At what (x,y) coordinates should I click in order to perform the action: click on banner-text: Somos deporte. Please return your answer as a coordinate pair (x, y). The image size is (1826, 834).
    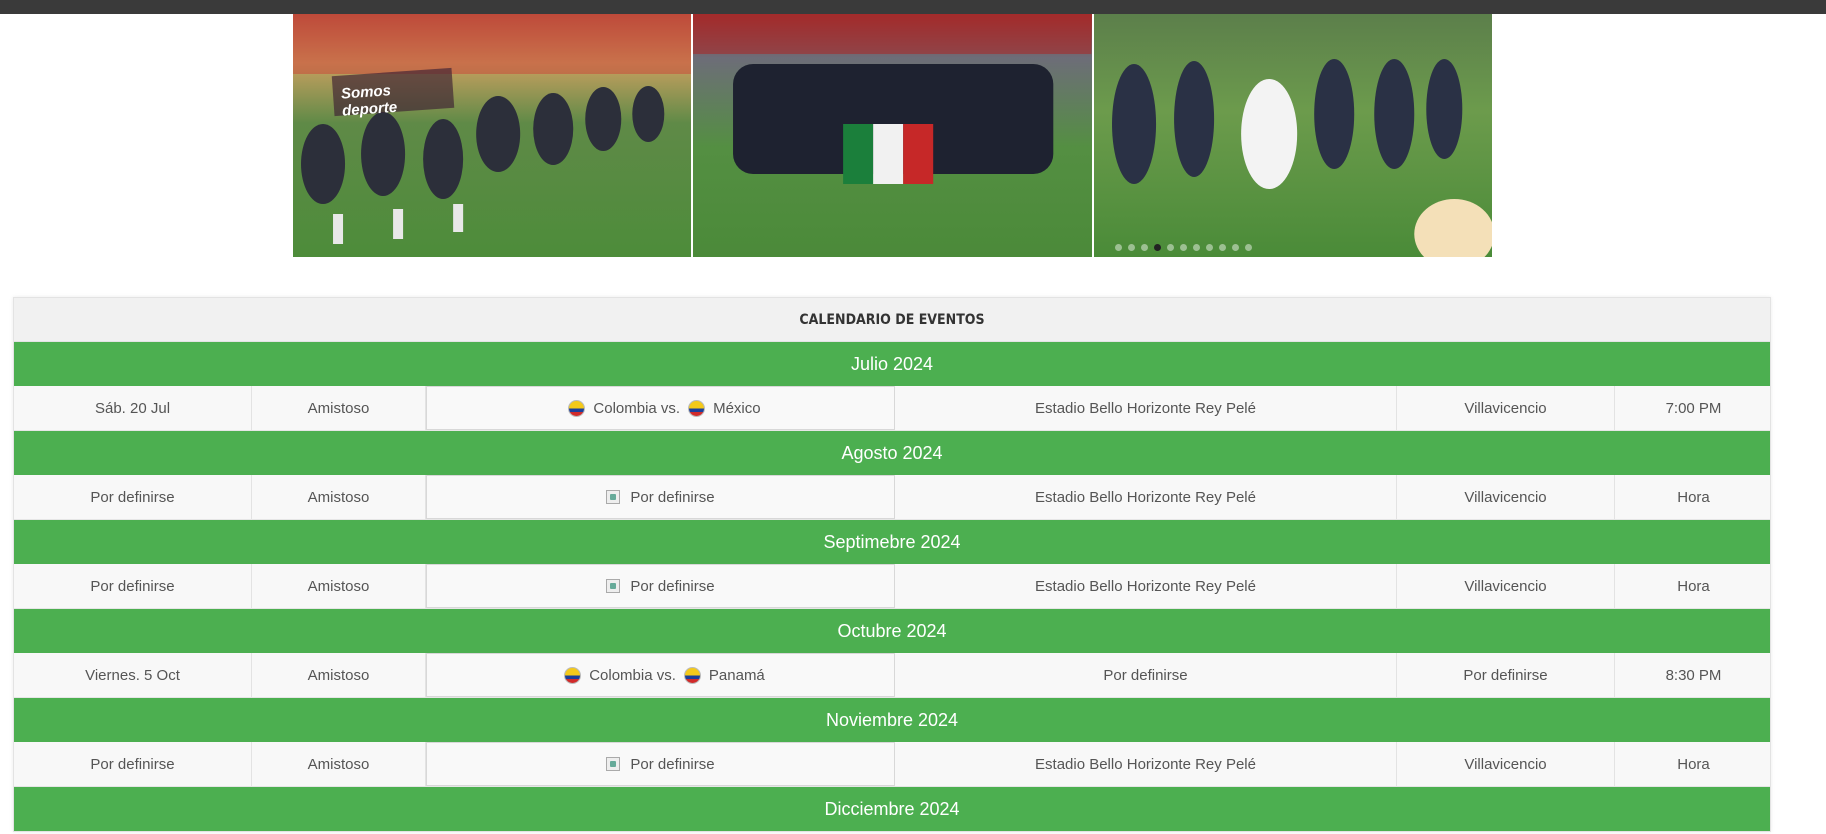
    Looking at the image, I should click on (393, 93).